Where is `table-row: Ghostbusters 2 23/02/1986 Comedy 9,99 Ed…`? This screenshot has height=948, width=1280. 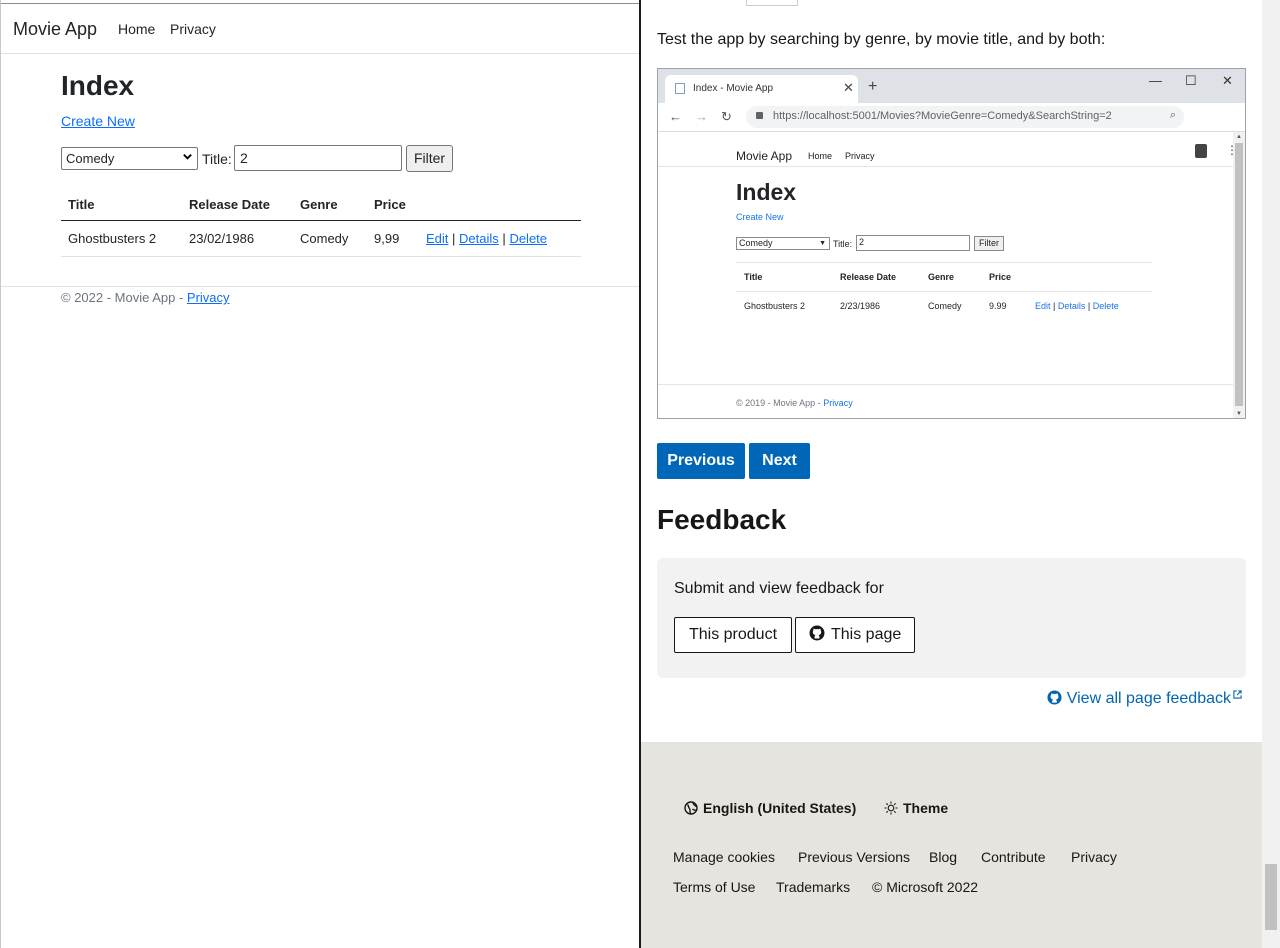 table-row: Ghostbusters 2 23/02/1986 Comedy 9,99 Ed… is located at coordinates (321, 238).